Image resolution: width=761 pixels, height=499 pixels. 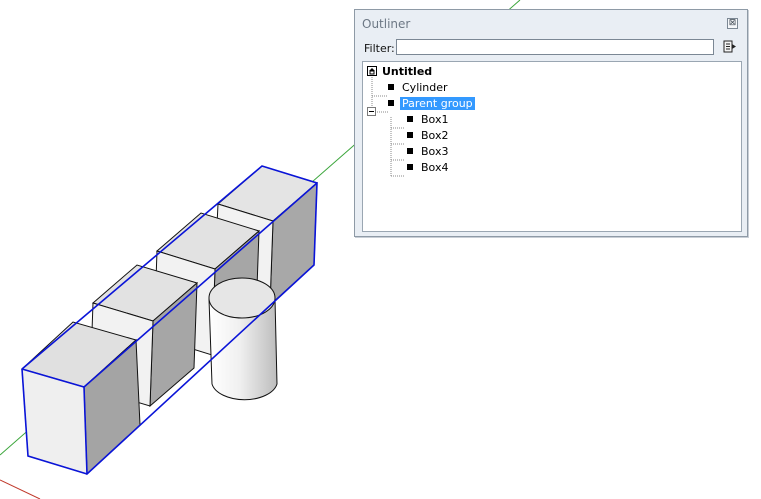 What do you see at coordinates (435, 151) in the screenshot?
I see `tree-item-label: Box3` at bounding box center [435, 151].